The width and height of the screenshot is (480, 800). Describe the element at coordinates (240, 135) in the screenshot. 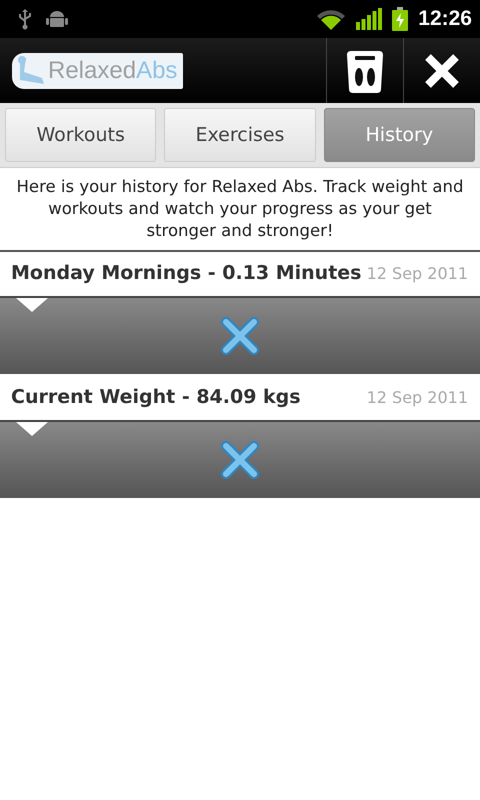

I see `tab: Exercises` at that location.